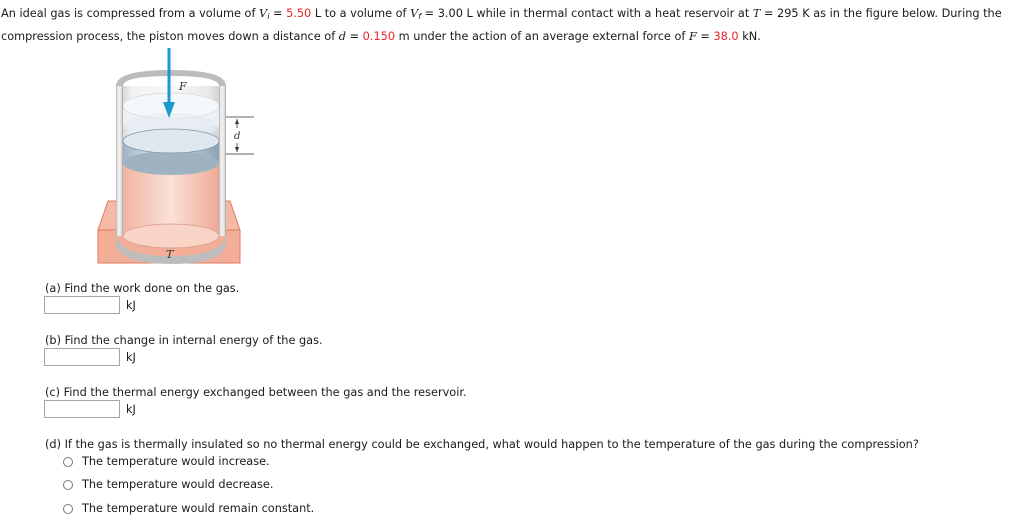  Describe the element at coordinates (82, 357) in the screenshot. I see `internal-energy-answer-input` at that location.